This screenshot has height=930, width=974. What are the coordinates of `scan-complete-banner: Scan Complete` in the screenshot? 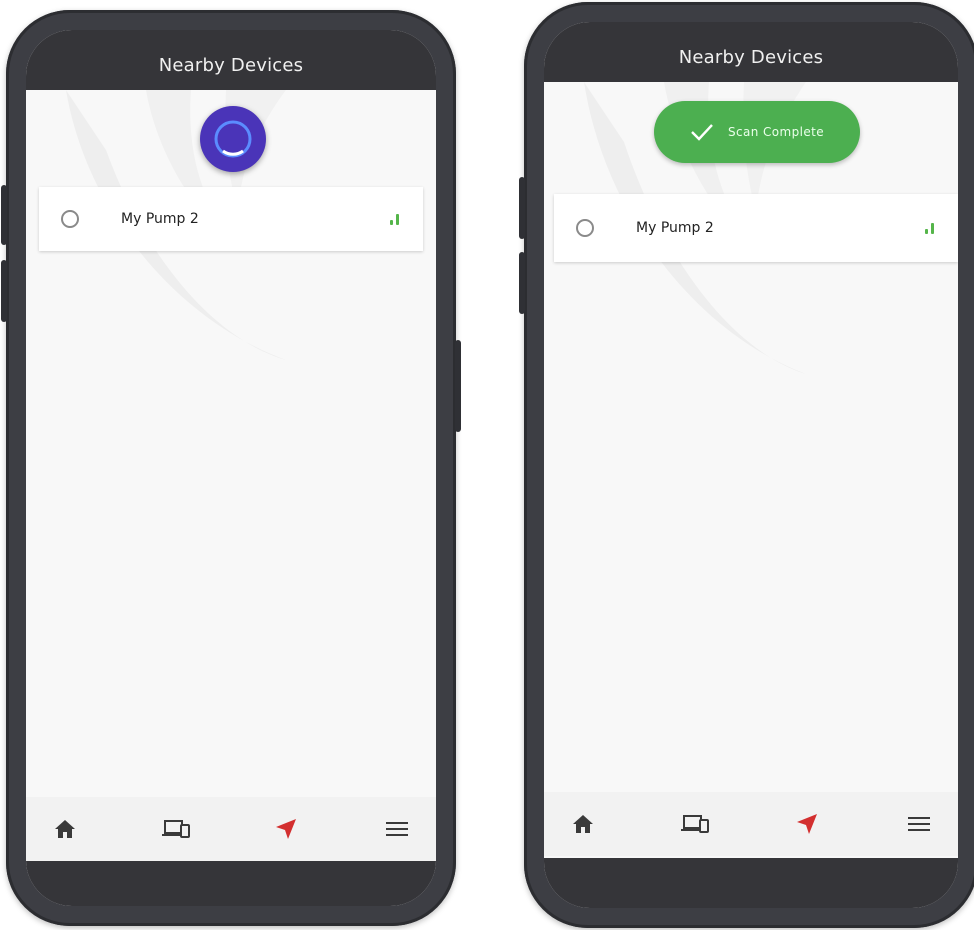 It's located at (757, 132).